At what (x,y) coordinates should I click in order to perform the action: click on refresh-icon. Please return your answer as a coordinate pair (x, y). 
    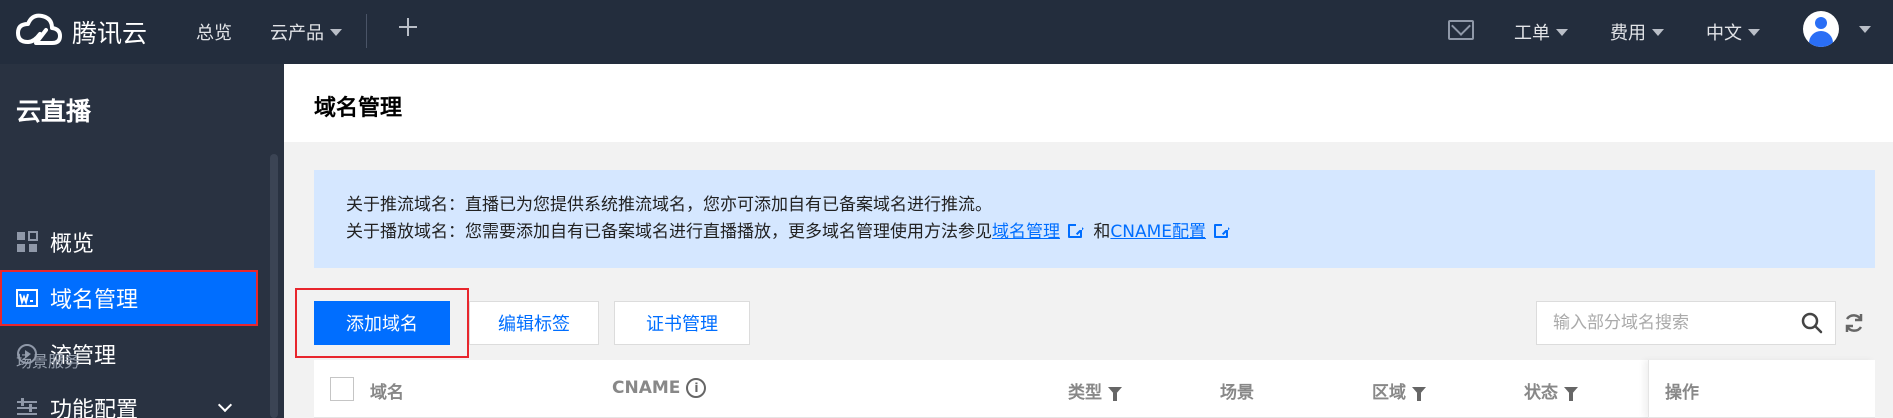
    Looking at the image, I should click on (1854, 323).